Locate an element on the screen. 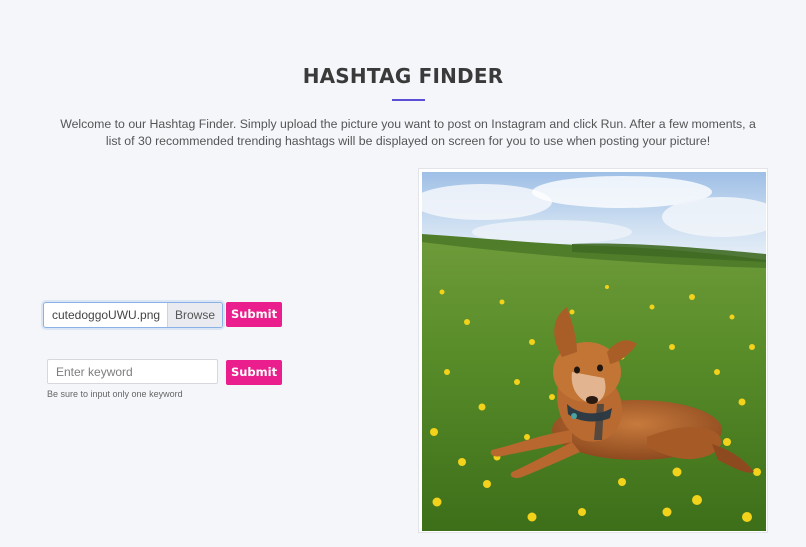 The width and height of the screenshot is (806, 547). keyword-help-text: Be sure to input only one keyword is located at coordinates (115, 394).